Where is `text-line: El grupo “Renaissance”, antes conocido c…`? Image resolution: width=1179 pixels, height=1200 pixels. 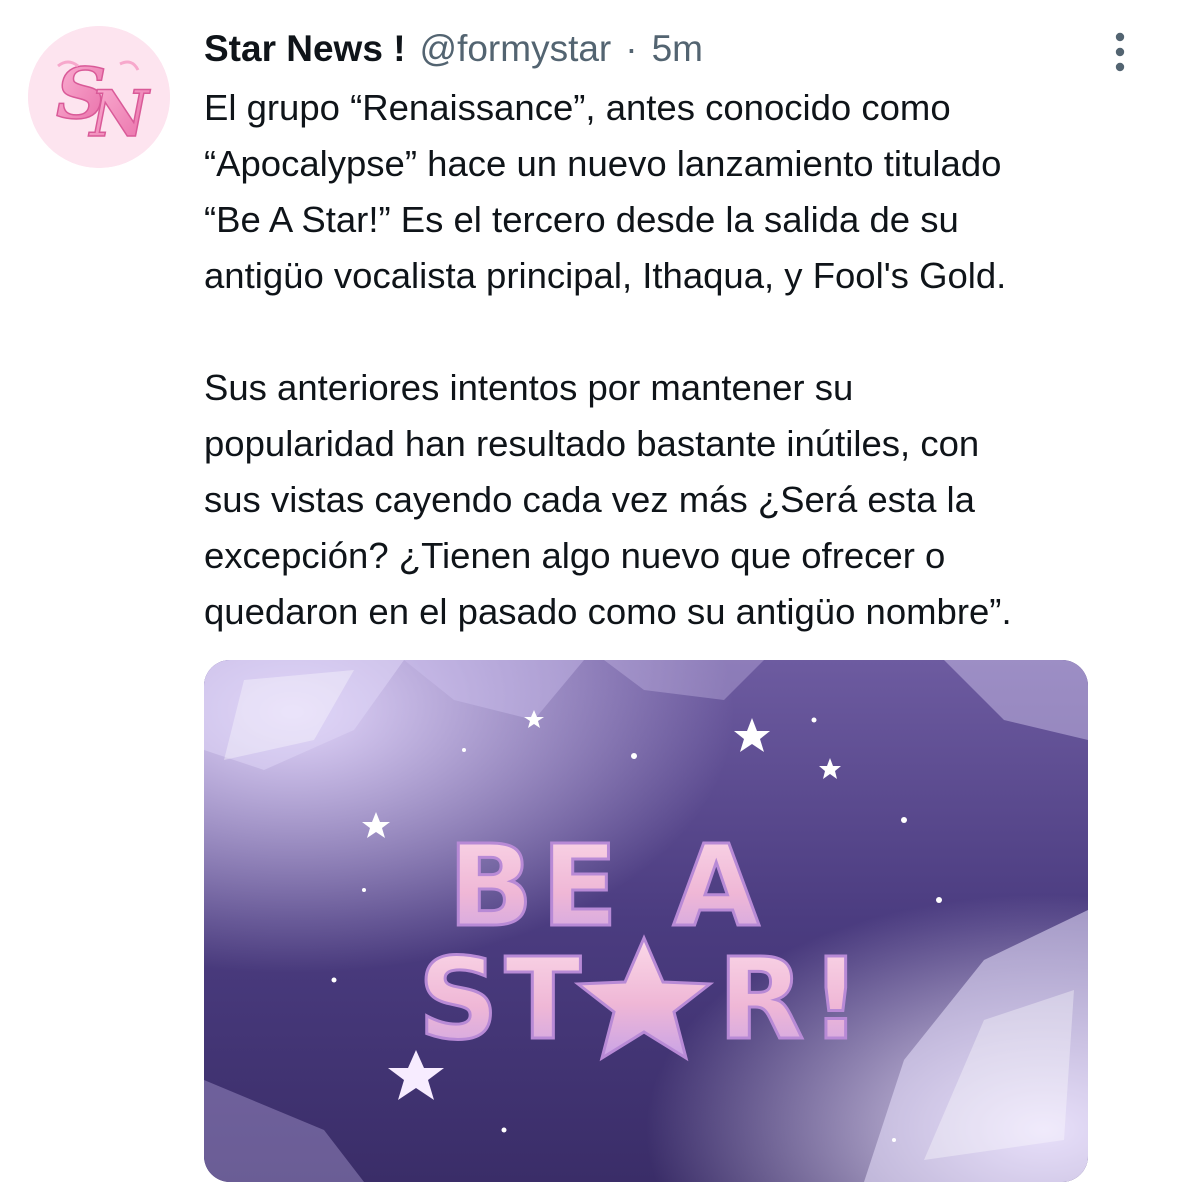 text-line: El grupo “Renaissance”, antes conocido c… is located at coordinates (577, 107).